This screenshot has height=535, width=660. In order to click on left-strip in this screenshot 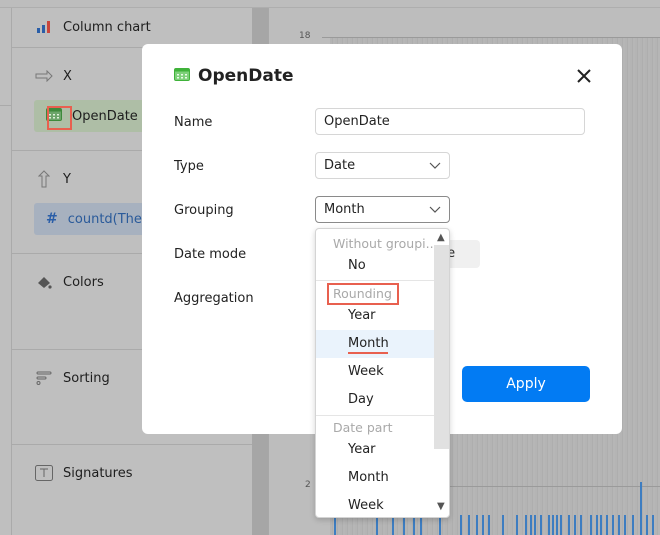, I will do `click(6, 271)`.